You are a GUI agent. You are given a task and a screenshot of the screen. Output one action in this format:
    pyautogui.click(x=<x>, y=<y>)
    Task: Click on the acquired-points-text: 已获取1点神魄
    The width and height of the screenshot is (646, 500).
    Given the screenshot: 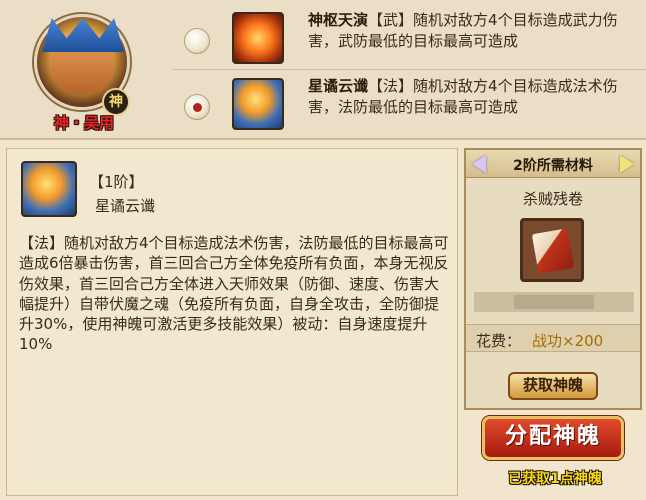 What is the action you would take?
    pyautogui.click(x=555, y=479)
    